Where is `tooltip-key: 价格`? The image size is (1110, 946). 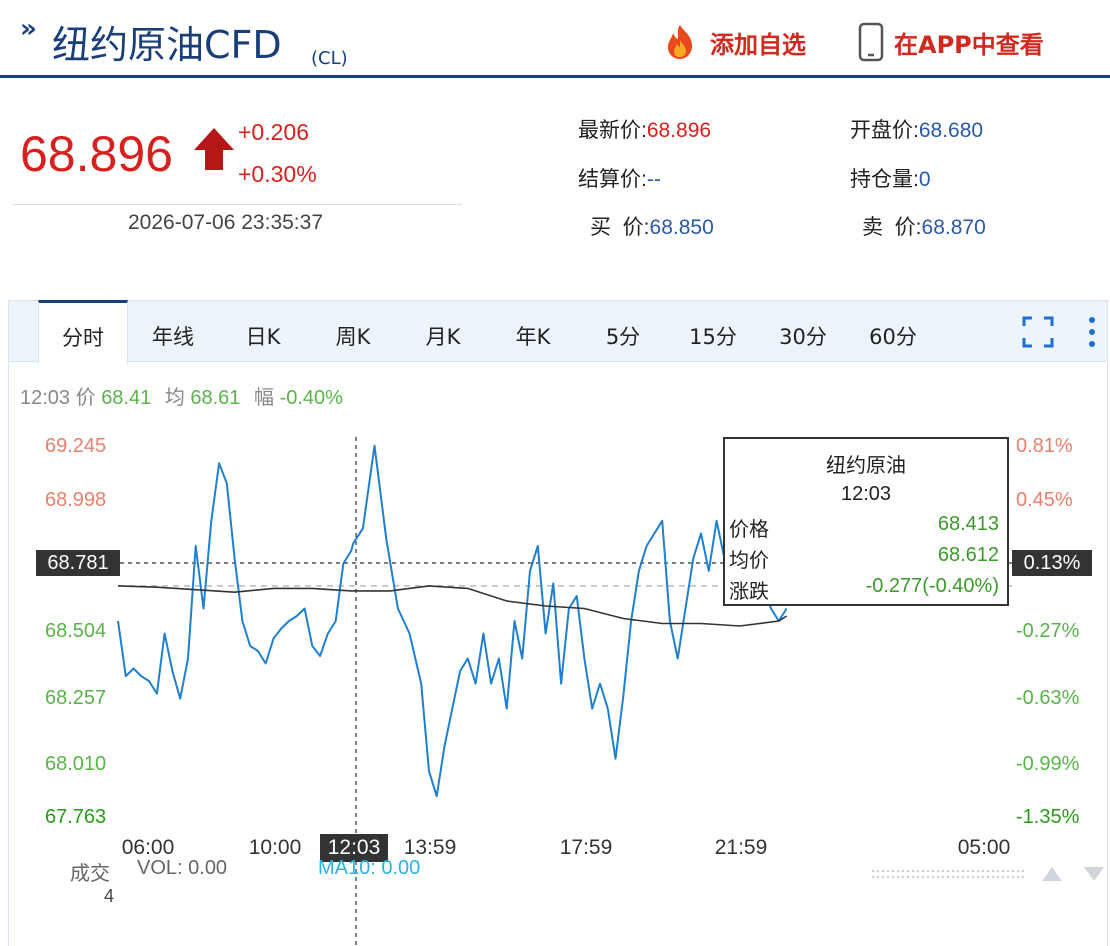 tooltip-key: 价格 is located at coordinates (749, 530).